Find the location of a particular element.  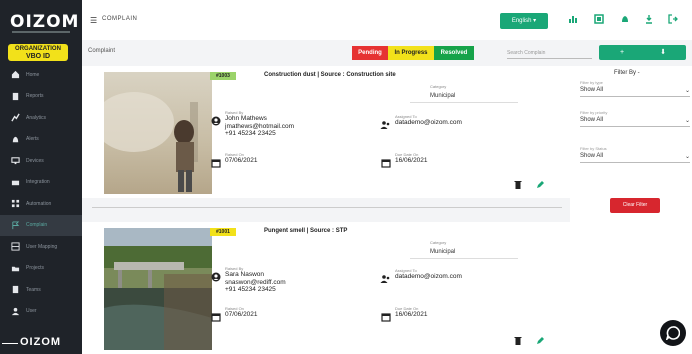

sidebar-item-analytics: Analytics is located at coordinates (41, 118).